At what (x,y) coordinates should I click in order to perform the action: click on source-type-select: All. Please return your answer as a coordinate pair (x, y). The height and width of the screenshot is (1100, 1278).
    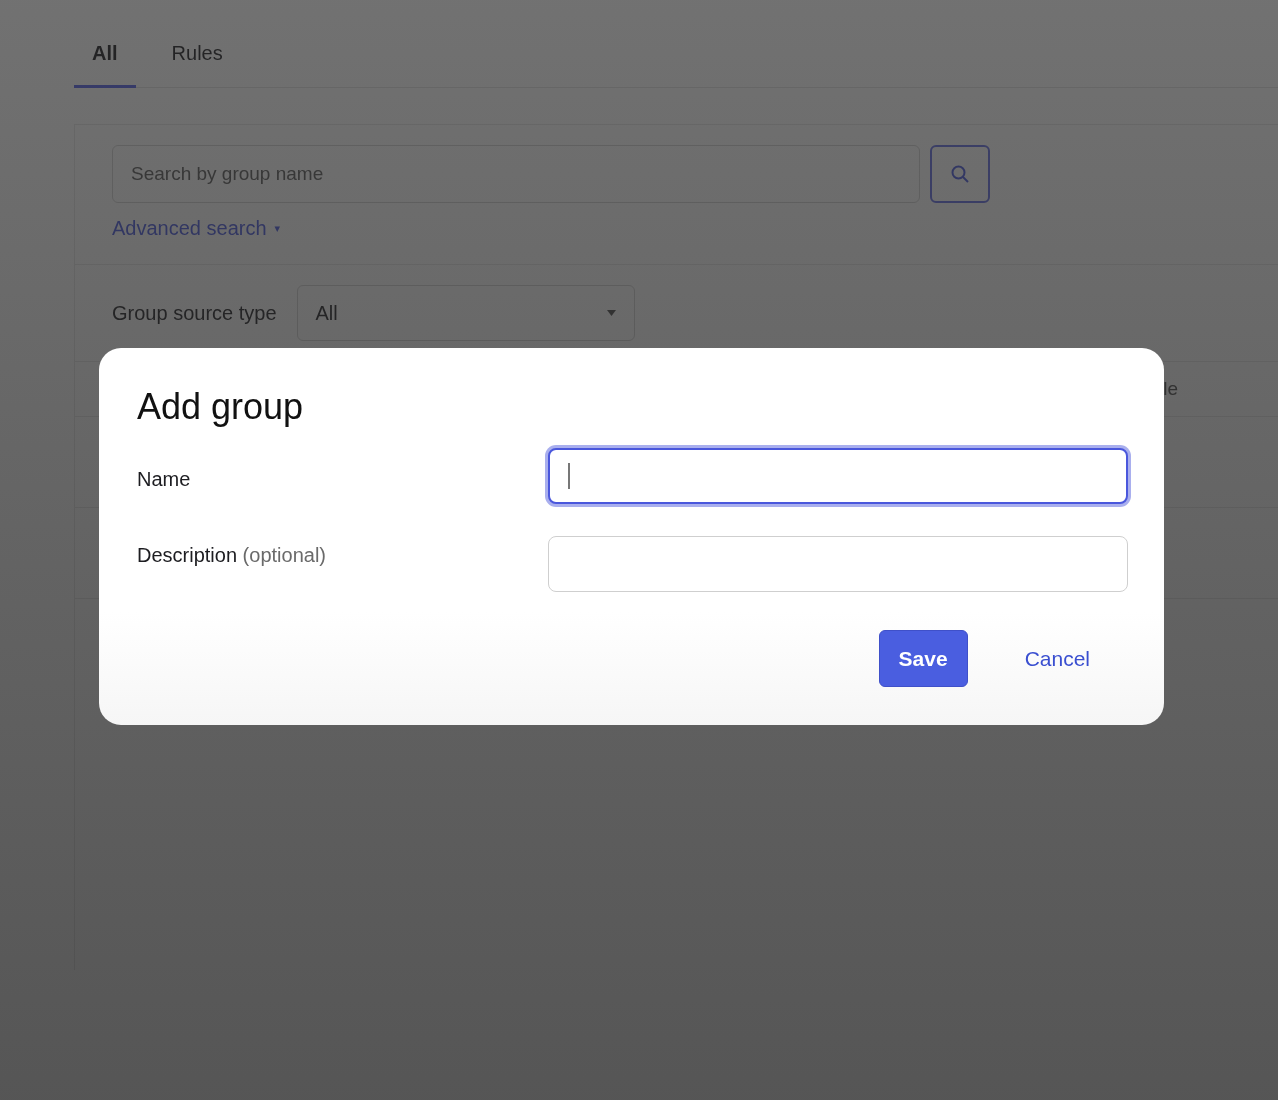
    Looking at the image, I should click on (465, 313).